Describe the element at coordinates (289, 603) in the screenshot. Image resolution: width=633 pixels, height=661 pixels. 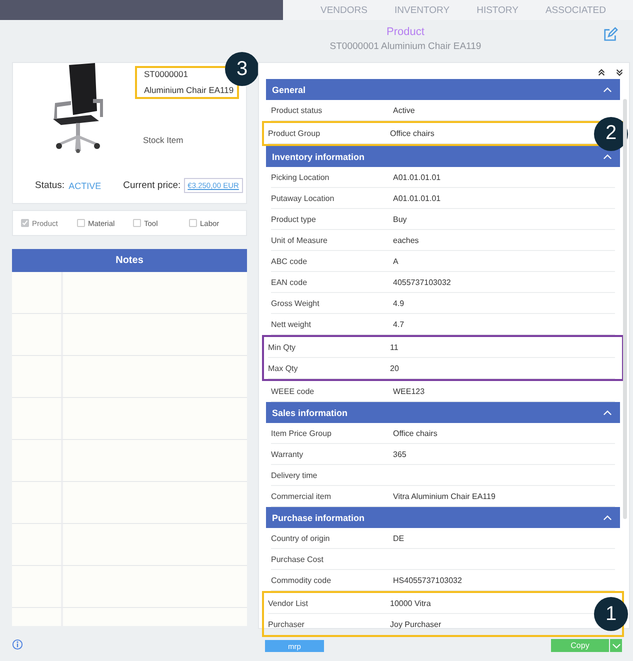
I see `field-label: Vendor List` at that location.